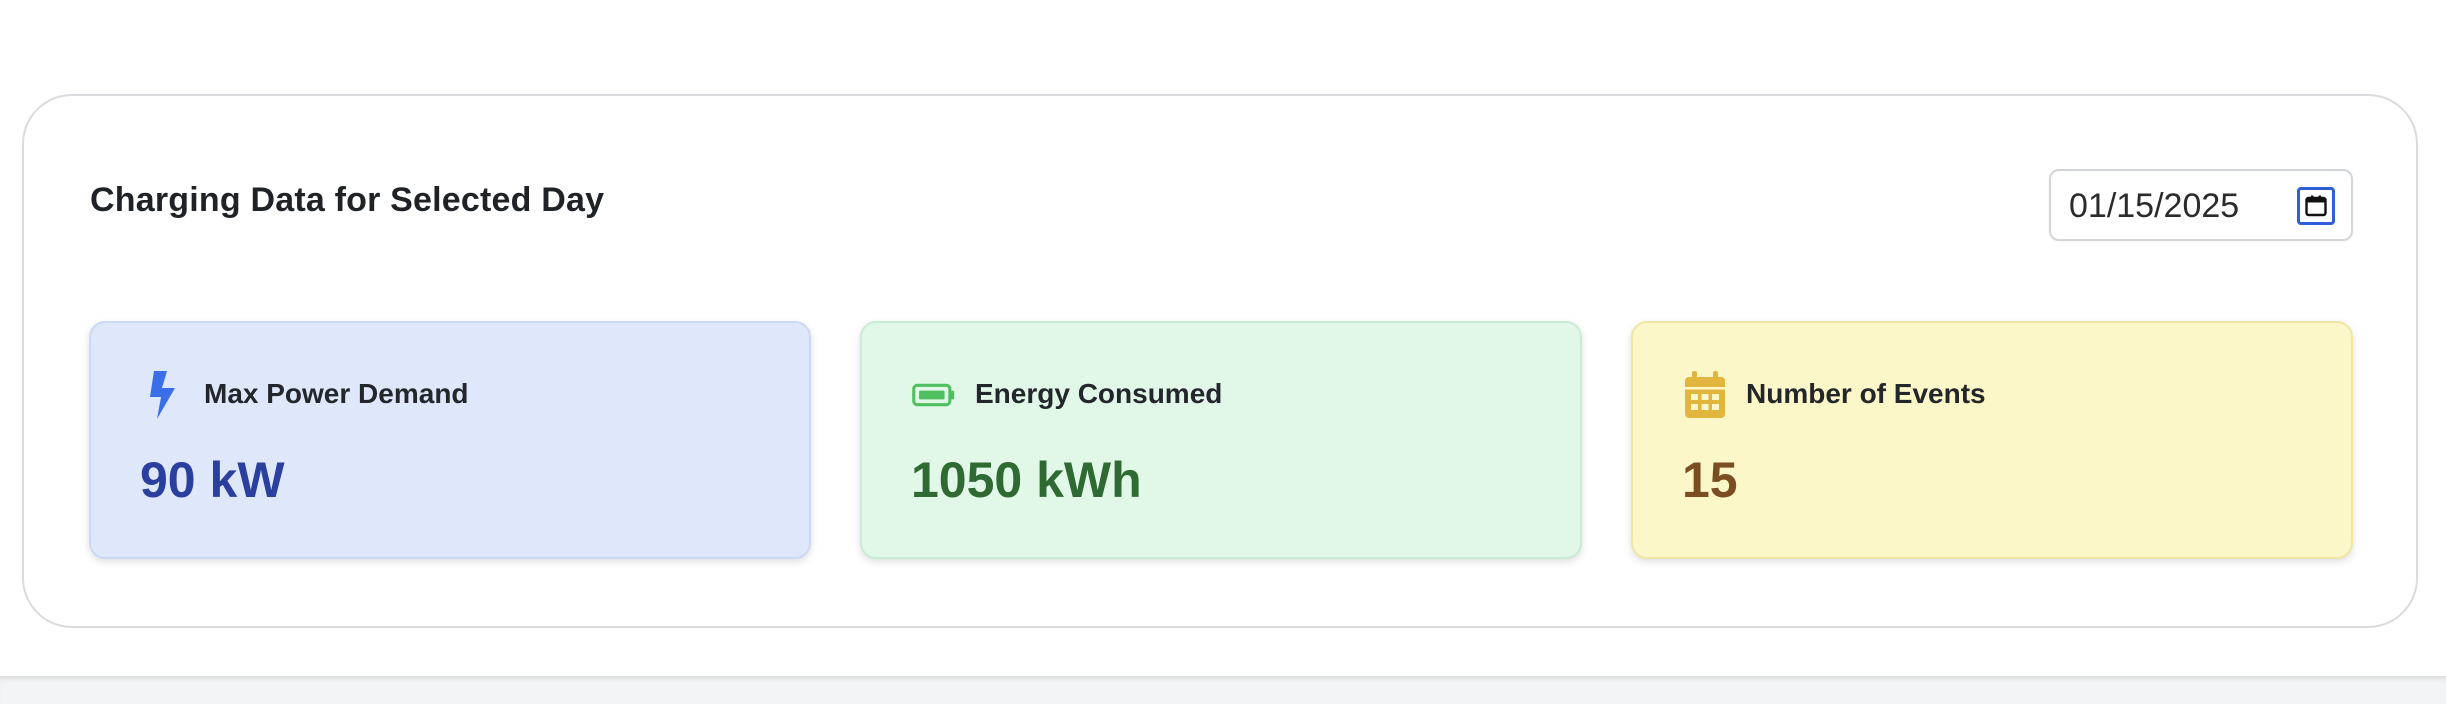 The height and width of the screenshot is (704, 2446). I want to click on card-value: 15, so click(1710, 480).